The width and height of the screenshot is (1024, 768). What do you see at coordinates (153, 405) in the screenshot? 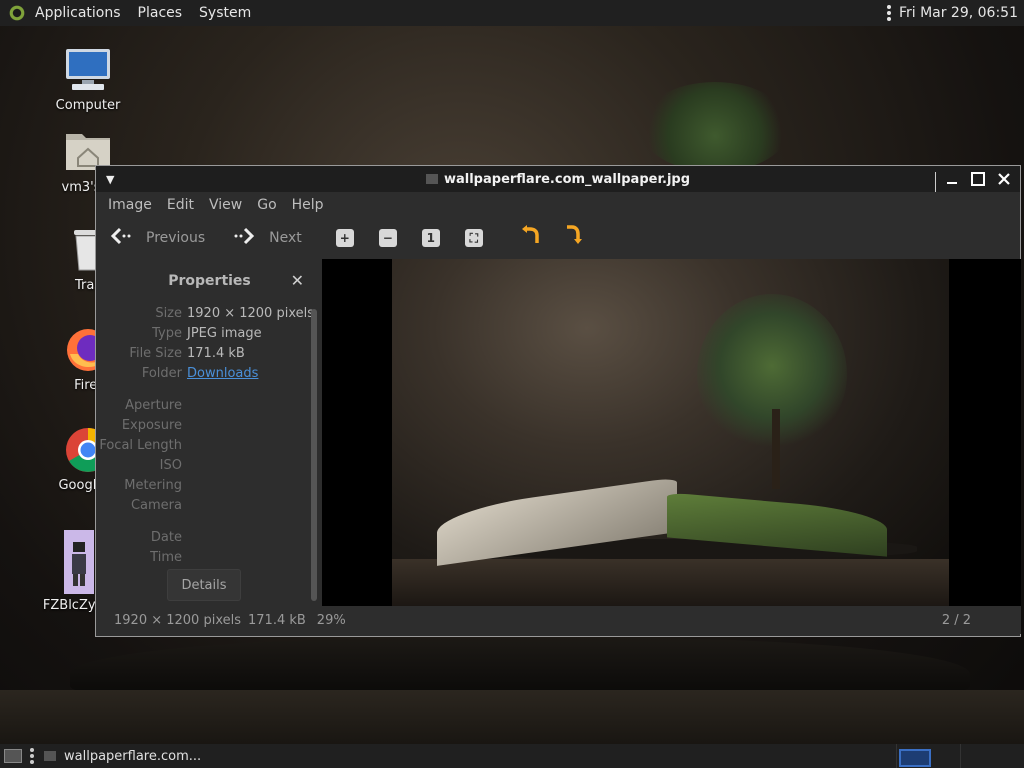
I see `exif-key: Aperture` at bounding box center [153, 405].